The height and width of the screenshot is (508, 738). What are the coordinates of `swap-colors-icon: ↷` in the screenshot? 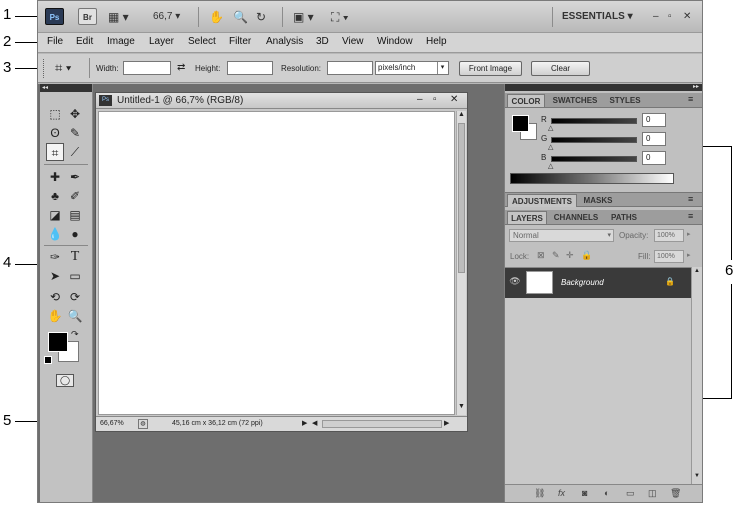 It's located at (75, 334).